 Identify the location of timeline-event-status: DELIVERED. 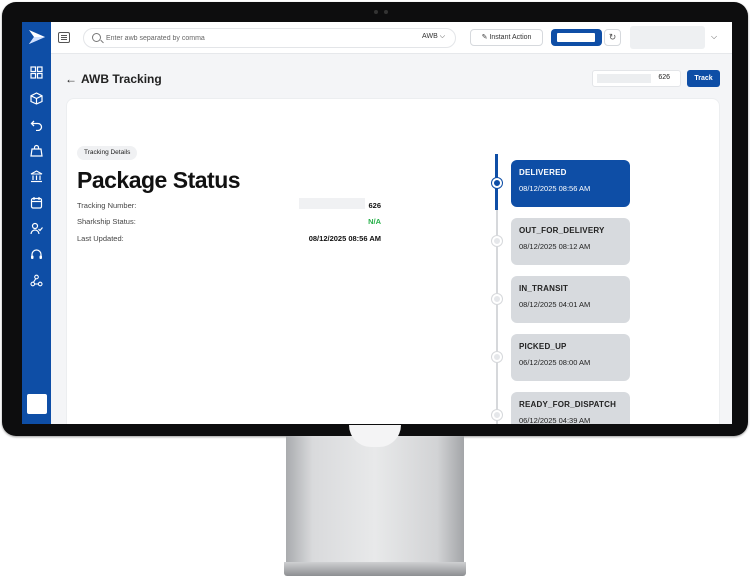
(543, 172).